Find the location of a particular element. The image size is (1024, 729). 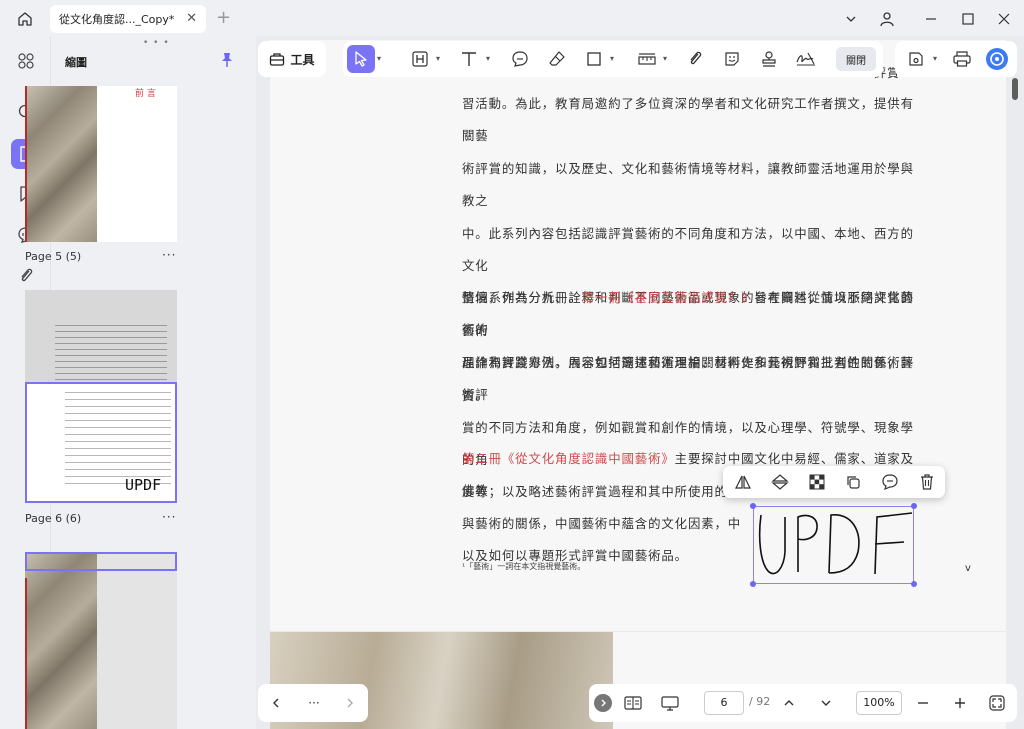

select-icon is located at coordinates (361, 59).